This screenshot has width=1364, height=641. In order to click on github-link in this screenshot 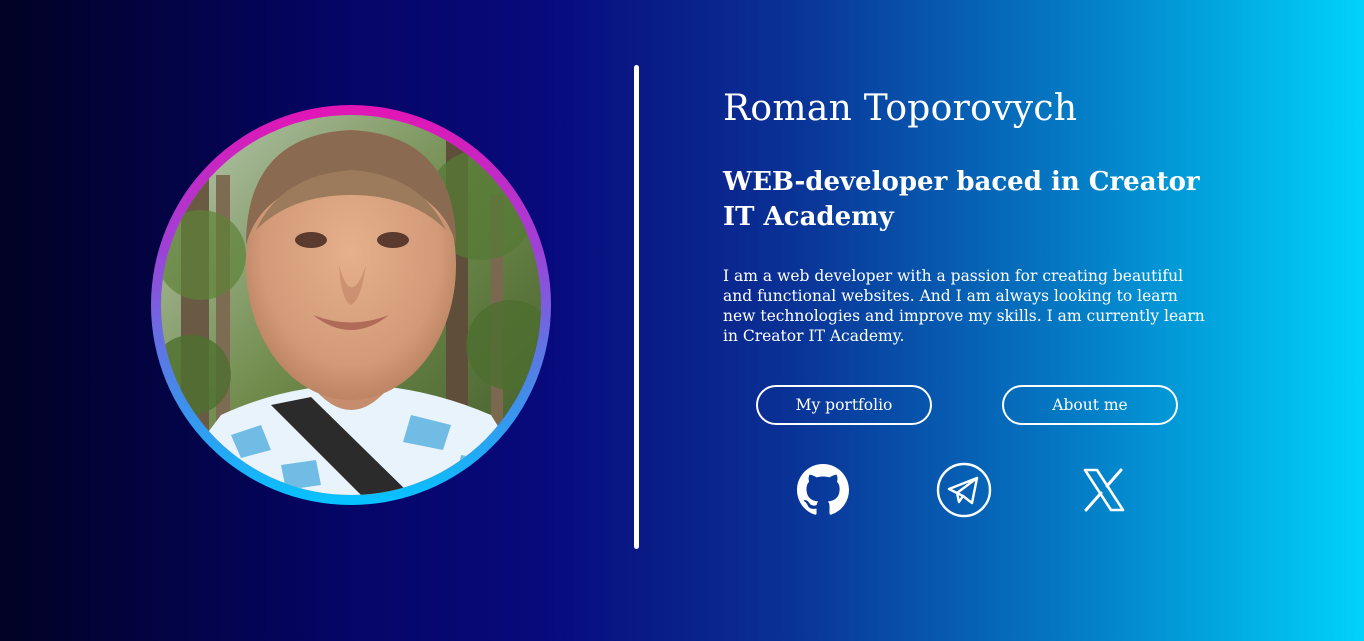, I will do `click(823, 490)`.